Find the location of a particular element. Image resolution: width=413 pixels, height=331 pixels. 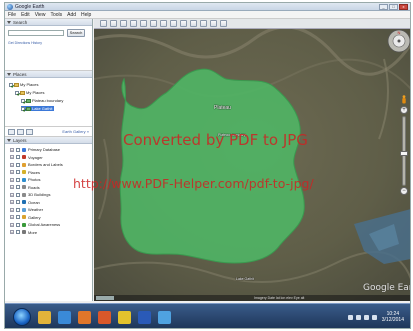

layer-item: + Ocean is located at coordinates (25, 202).